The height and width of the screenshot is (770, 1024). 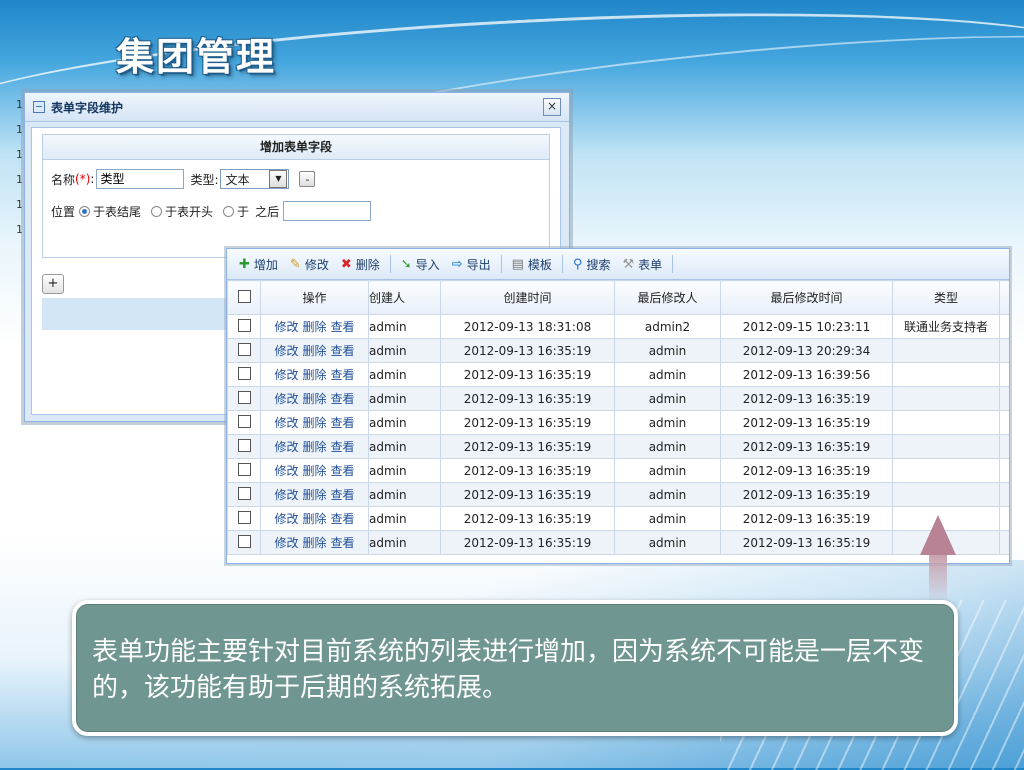 I want to click on template-button: ▤ 模板, so click(x=532, y=264).